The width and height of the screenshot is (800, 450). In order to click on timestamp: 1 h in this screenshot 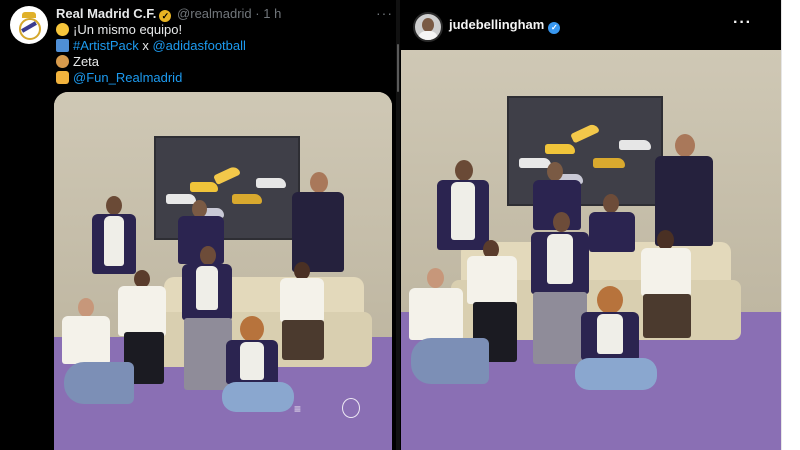, I will do `click(272, 13)`.